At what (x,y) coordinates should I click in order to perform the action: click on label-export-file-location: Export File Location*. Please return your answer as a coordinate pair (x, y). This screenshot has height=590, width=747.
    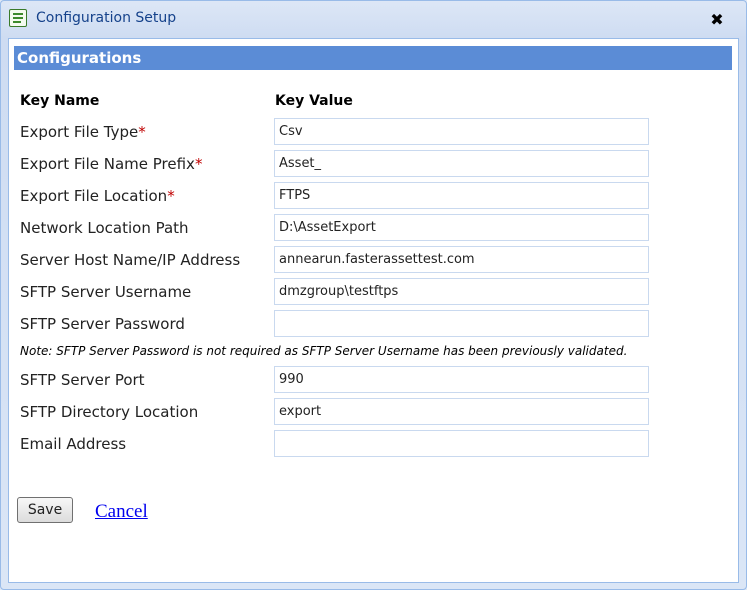
    Looking at the image, I should click on (97, 196).